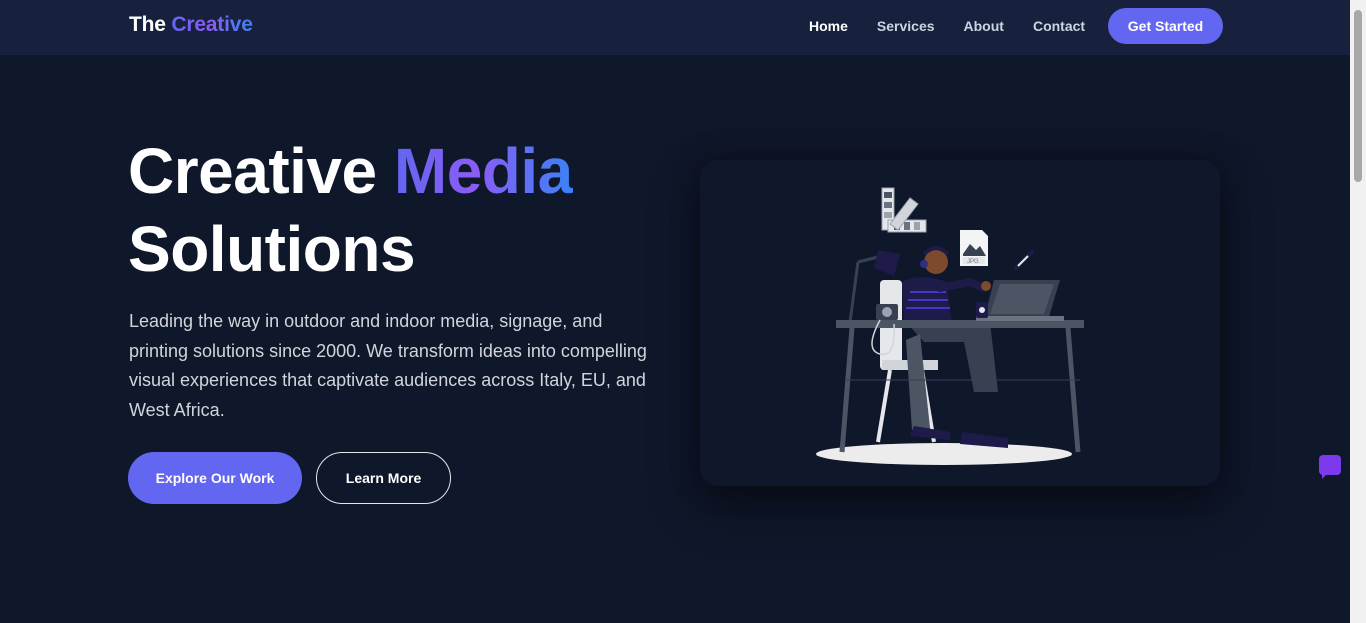 This screenshot has height=623, width=1366. I want to click on explore-work-button: Explore Our Work, so click(215, 478).